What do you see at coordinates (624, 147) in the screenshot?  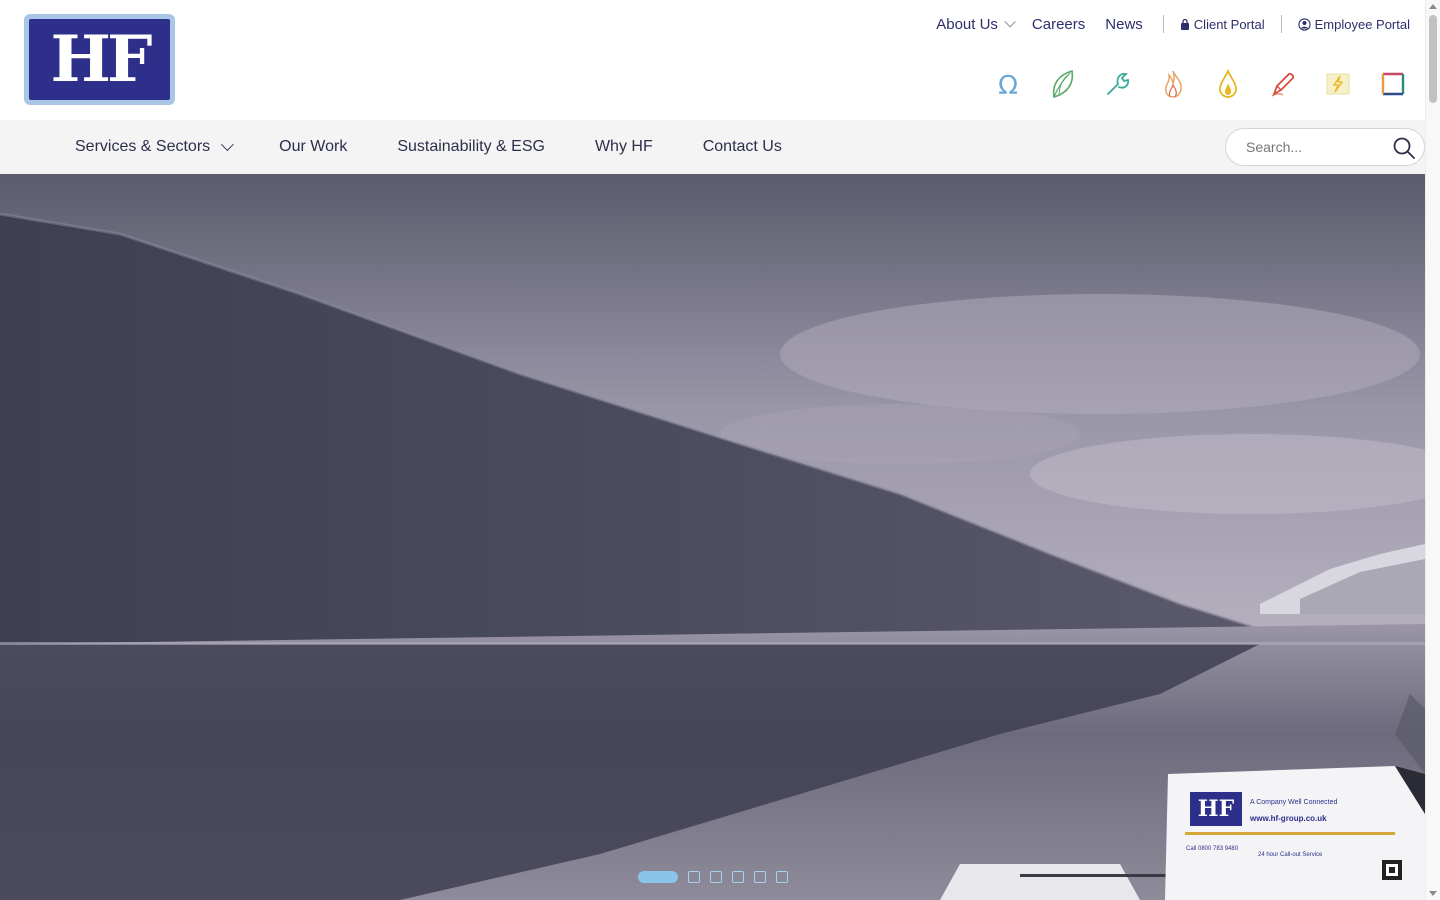 I see `nav-why-hf: Why HF` at bounding box center [624, 147].